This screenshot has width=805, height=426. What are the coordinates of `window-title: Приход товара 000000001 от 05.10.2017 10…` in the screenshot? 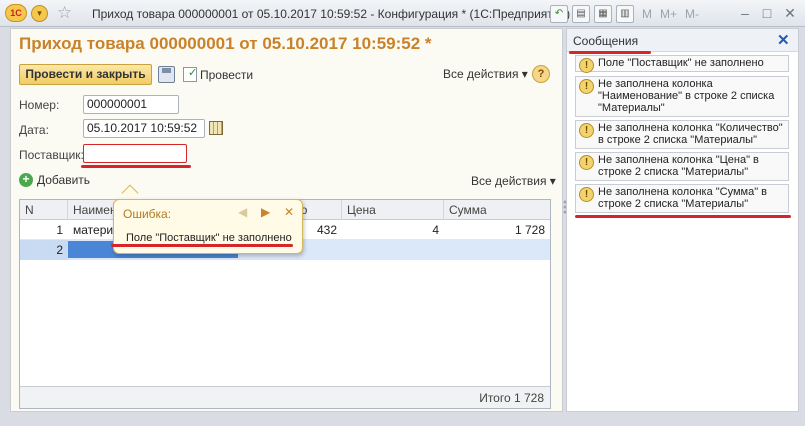 It's located at (331, 14).